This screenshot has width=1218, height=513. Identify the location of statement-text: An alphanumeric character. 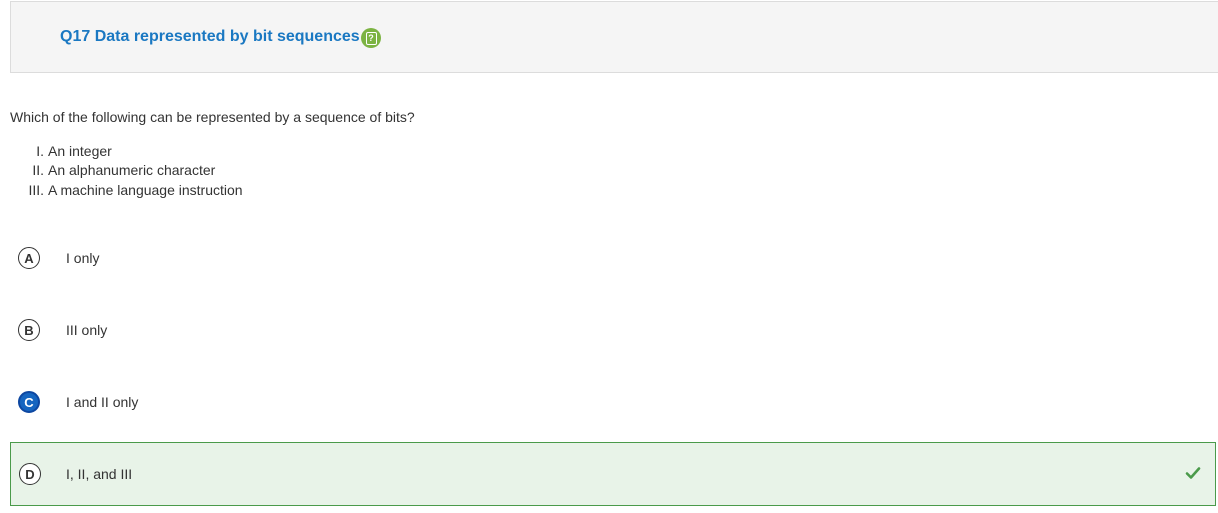
(132, 170).